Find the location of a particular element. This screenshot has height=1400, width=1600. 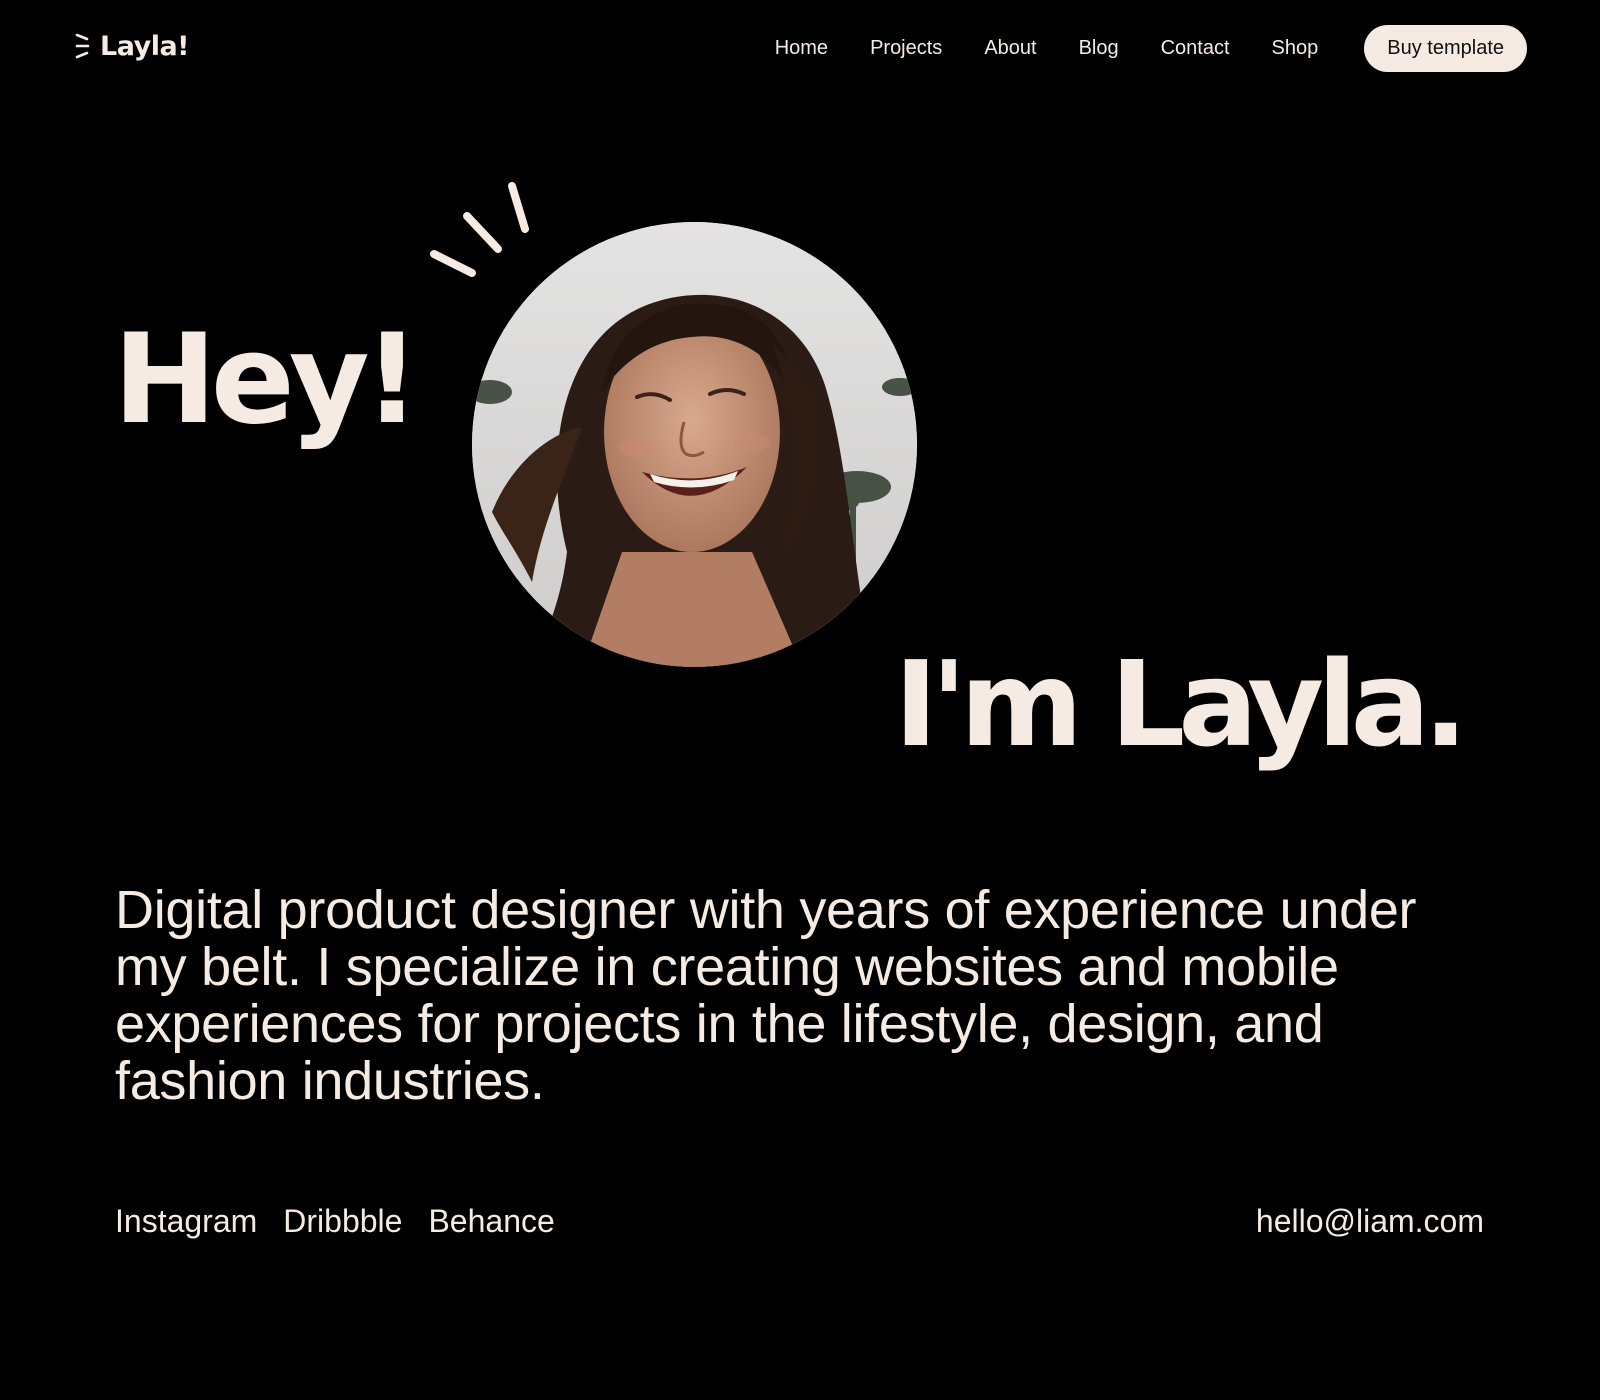

logo-text: Layla! is located at coordinates (144, 46).